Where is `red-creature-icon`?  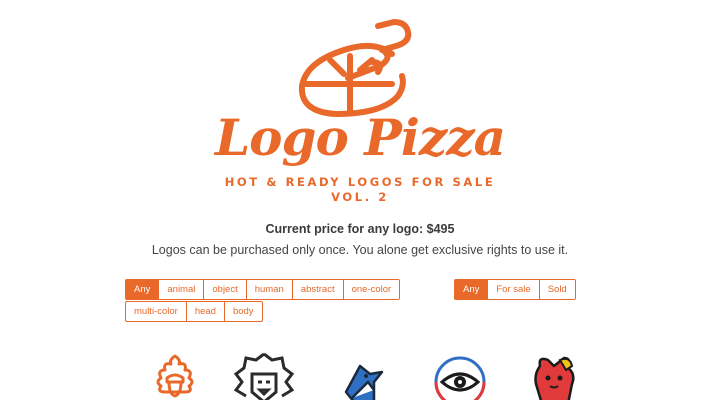
red-creature-icon is located at coordinates (554, 376).